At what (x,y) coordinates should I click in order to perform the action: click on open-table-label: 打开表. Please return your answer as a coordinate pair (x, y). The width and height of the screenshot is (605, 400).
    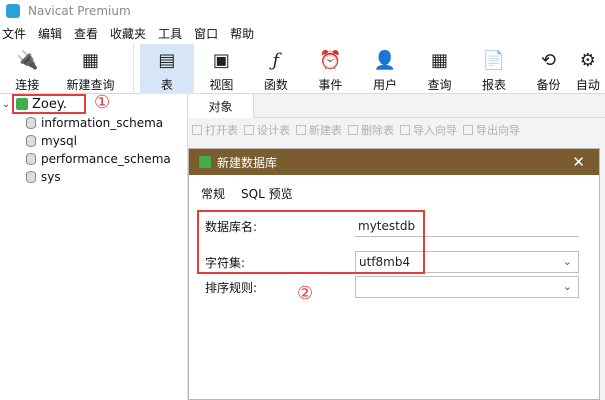
    Looking at the image, I should click on (221, 130).